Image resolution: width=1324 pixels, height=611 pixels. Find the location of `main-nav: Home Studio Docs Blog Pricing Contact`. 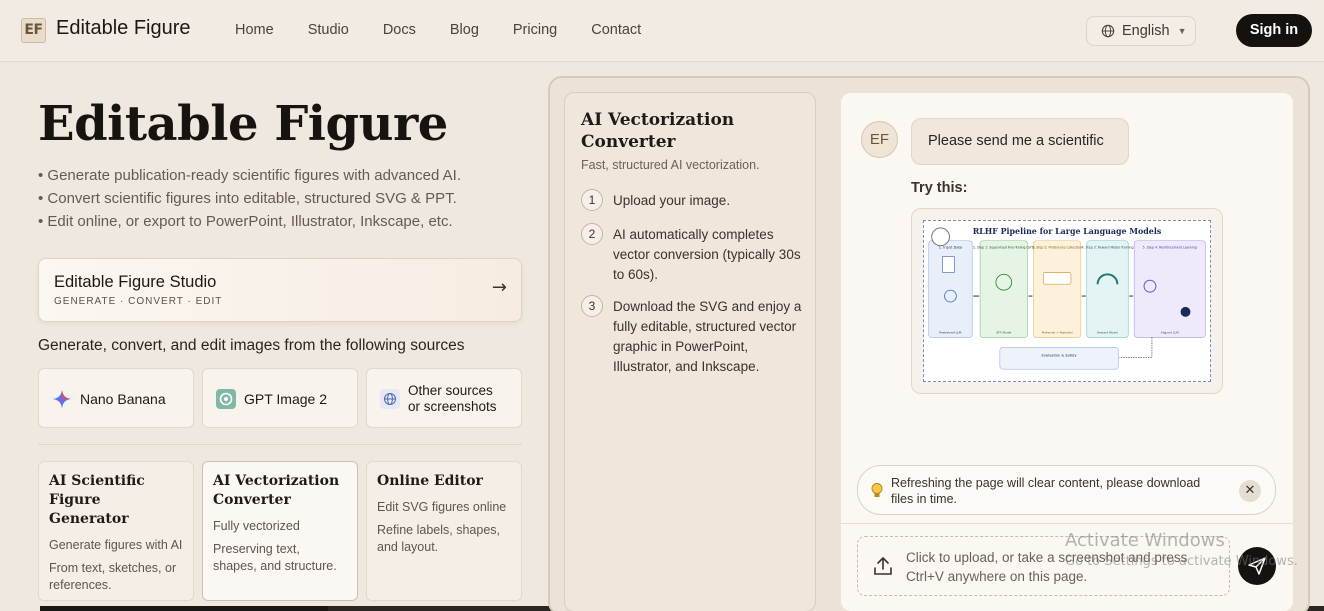

main-nav: Home Studio Docs Blog Pricing Contact is located at coordinates (455, 30).